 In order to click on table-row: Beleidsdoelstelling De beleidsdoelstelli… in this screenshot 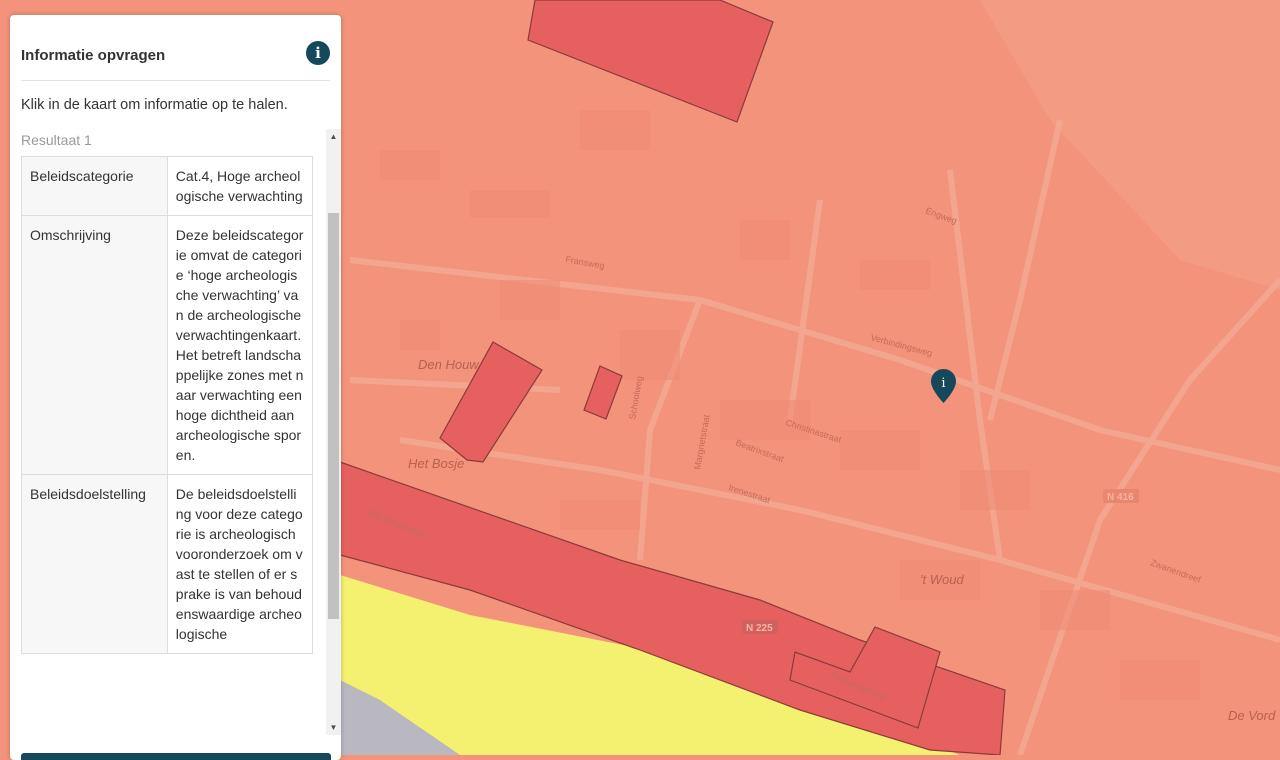, I will do `click(167, 564)`.